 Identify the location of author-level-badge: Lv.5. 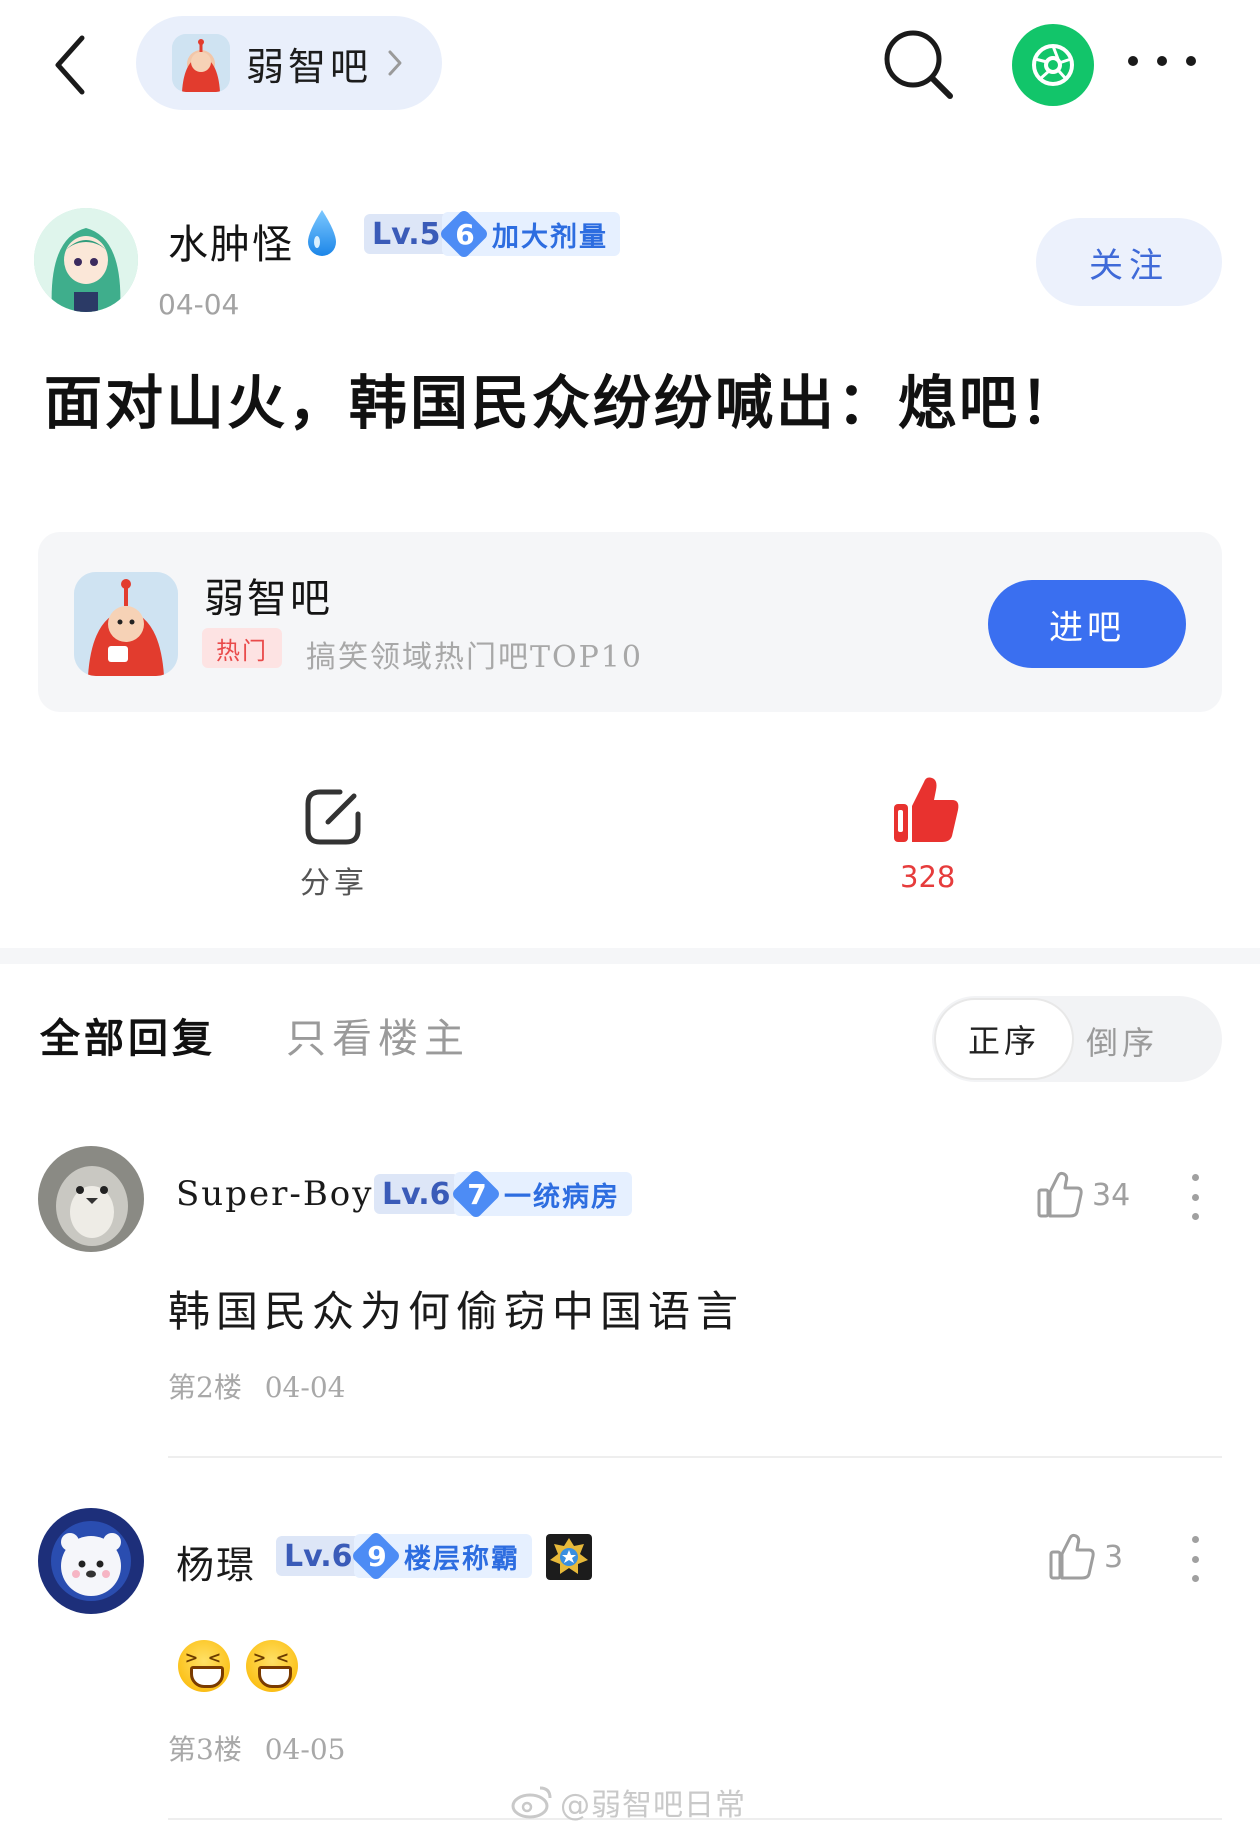
(406, 234).